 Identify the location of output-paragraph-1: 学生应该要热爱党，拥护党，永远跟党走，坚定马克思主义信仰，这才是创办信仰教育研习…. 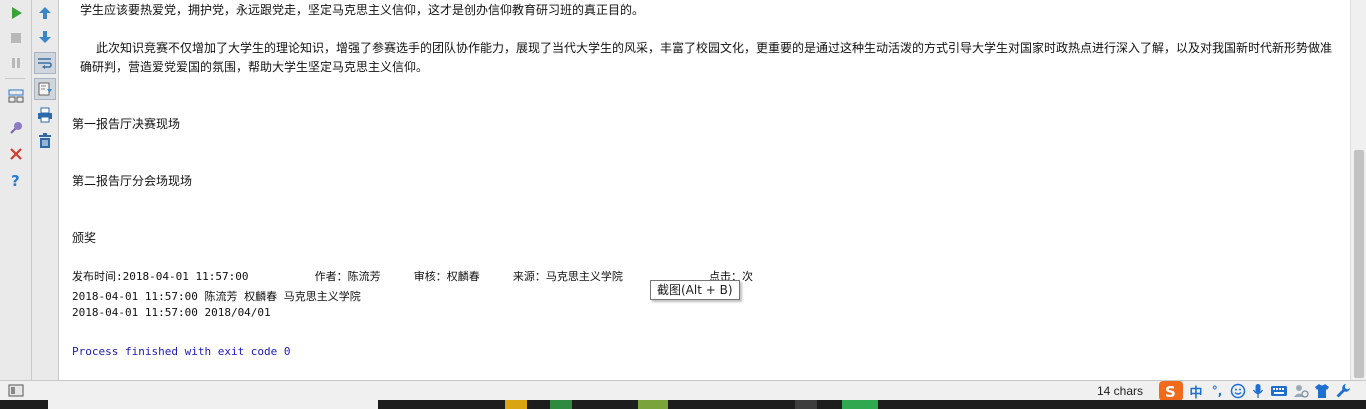
(362, 10).